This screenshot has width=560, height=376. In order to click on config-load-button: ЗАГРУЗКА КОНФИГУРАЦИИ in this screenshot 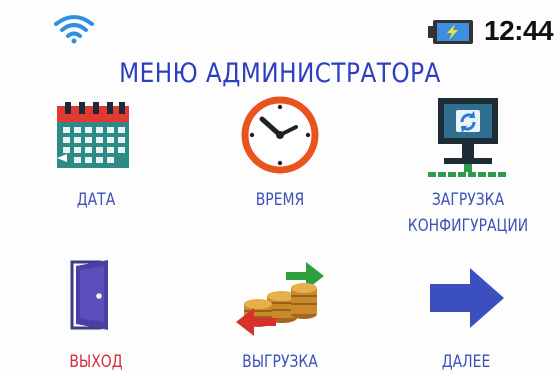, I will do `click(470, 169)`.